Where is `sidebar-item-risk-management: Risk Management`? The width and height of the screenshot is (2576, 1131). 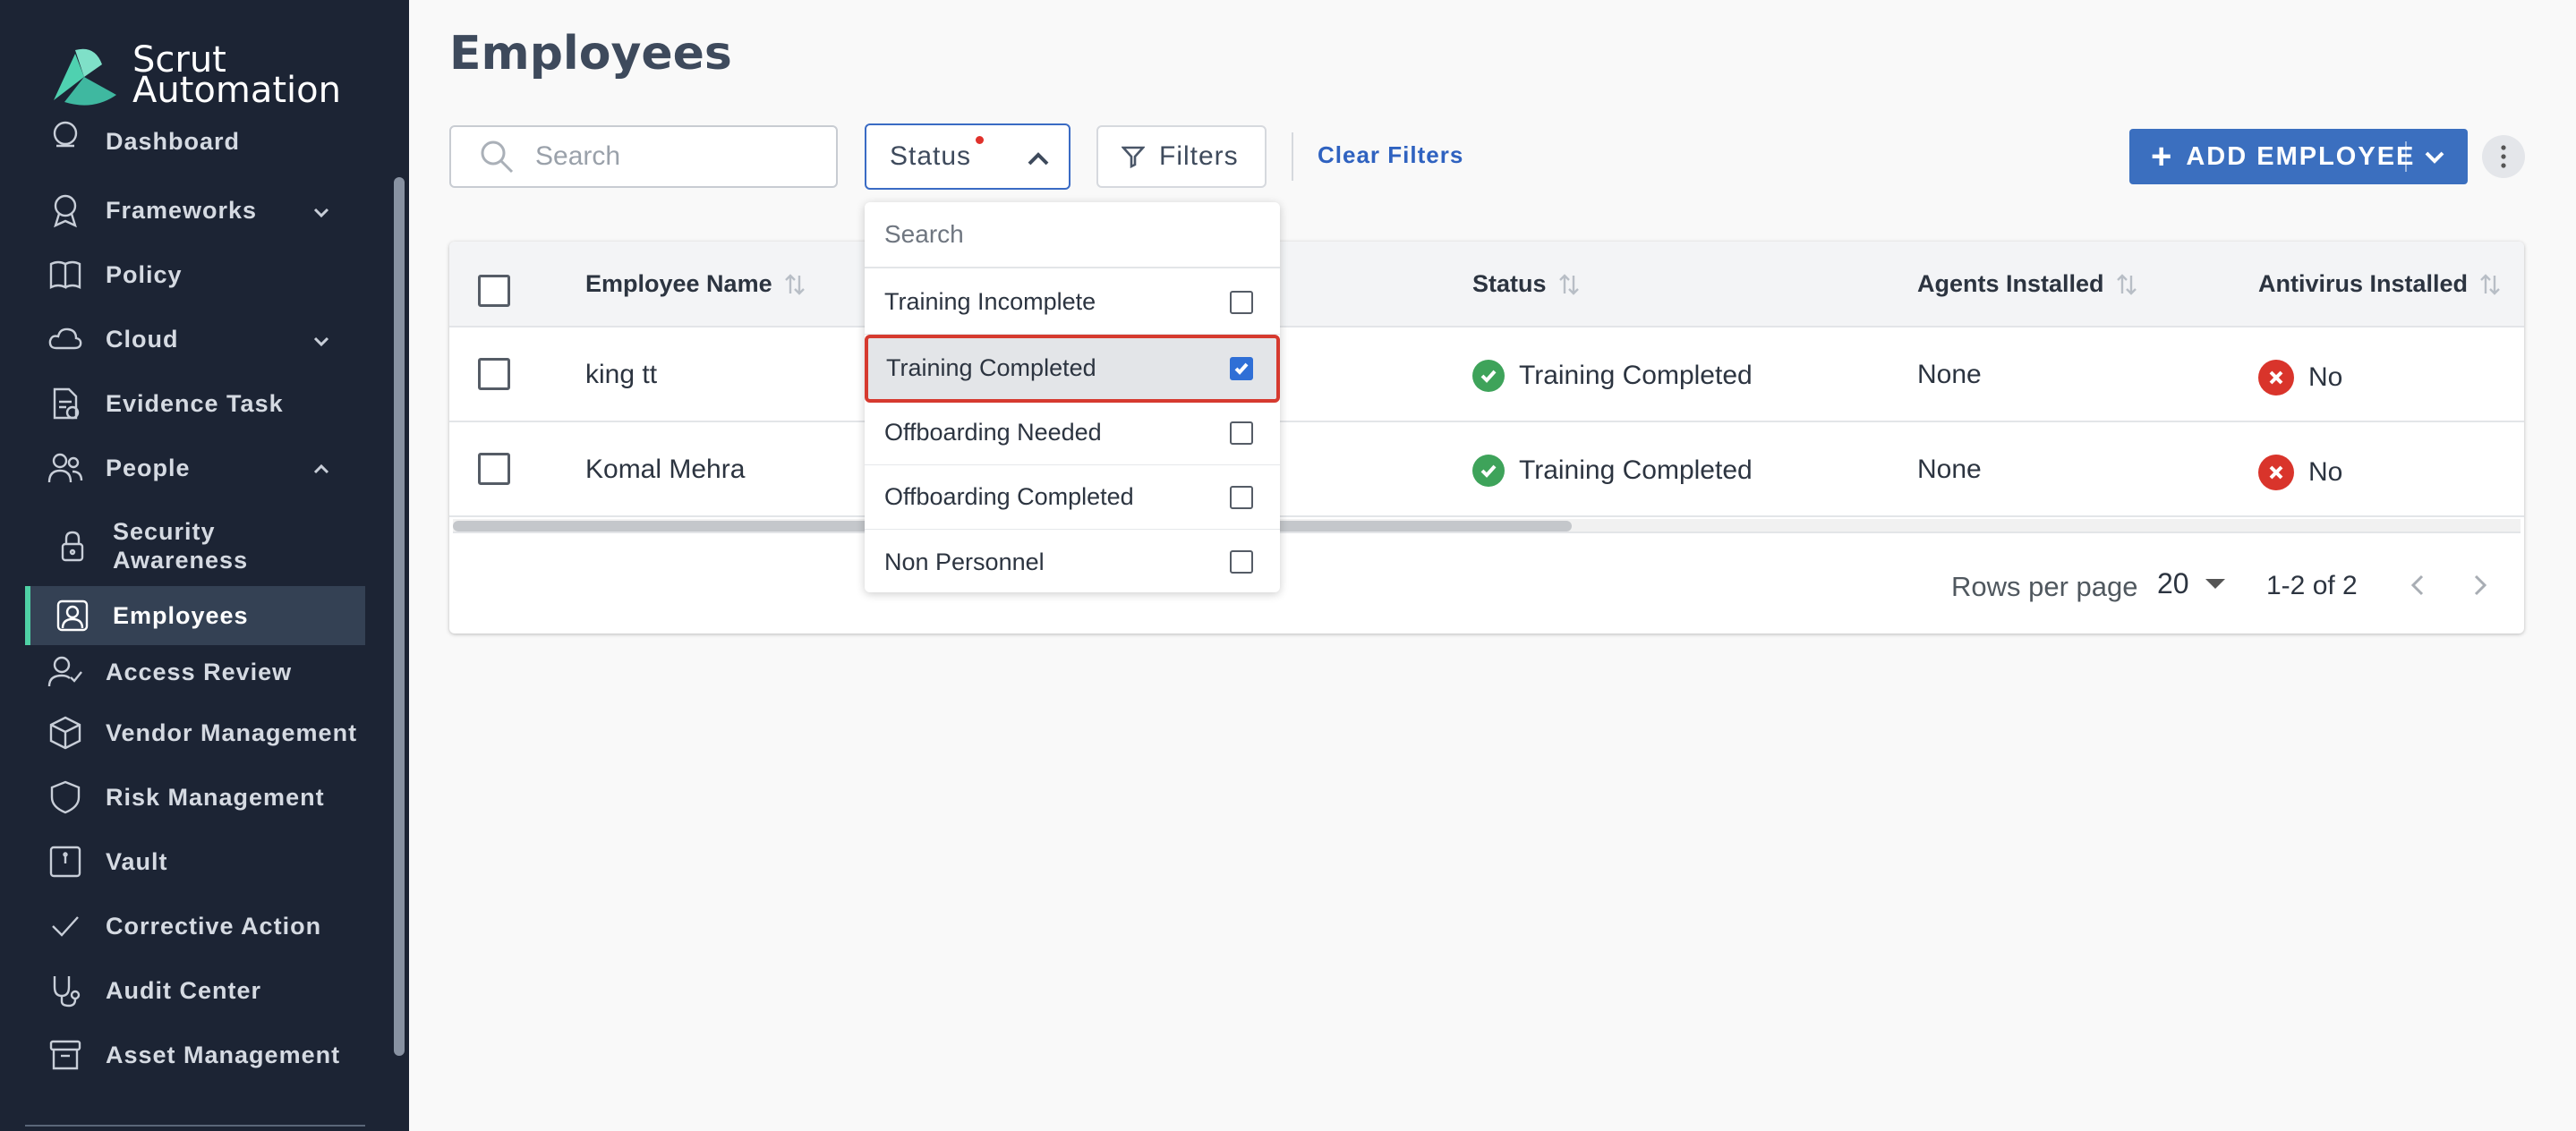 sidebar-item-risk-management: Risk Management is located at coordinates (195, 797).